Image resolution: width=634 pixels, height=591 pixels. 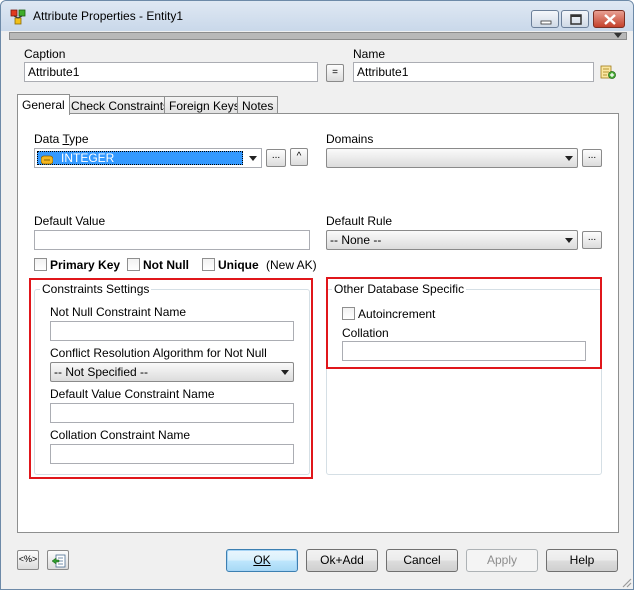 What do you see at coordinates (88, 158) in the screenshot?
I see `data-type-value: INTEGER` at bounding box center [88, 158].